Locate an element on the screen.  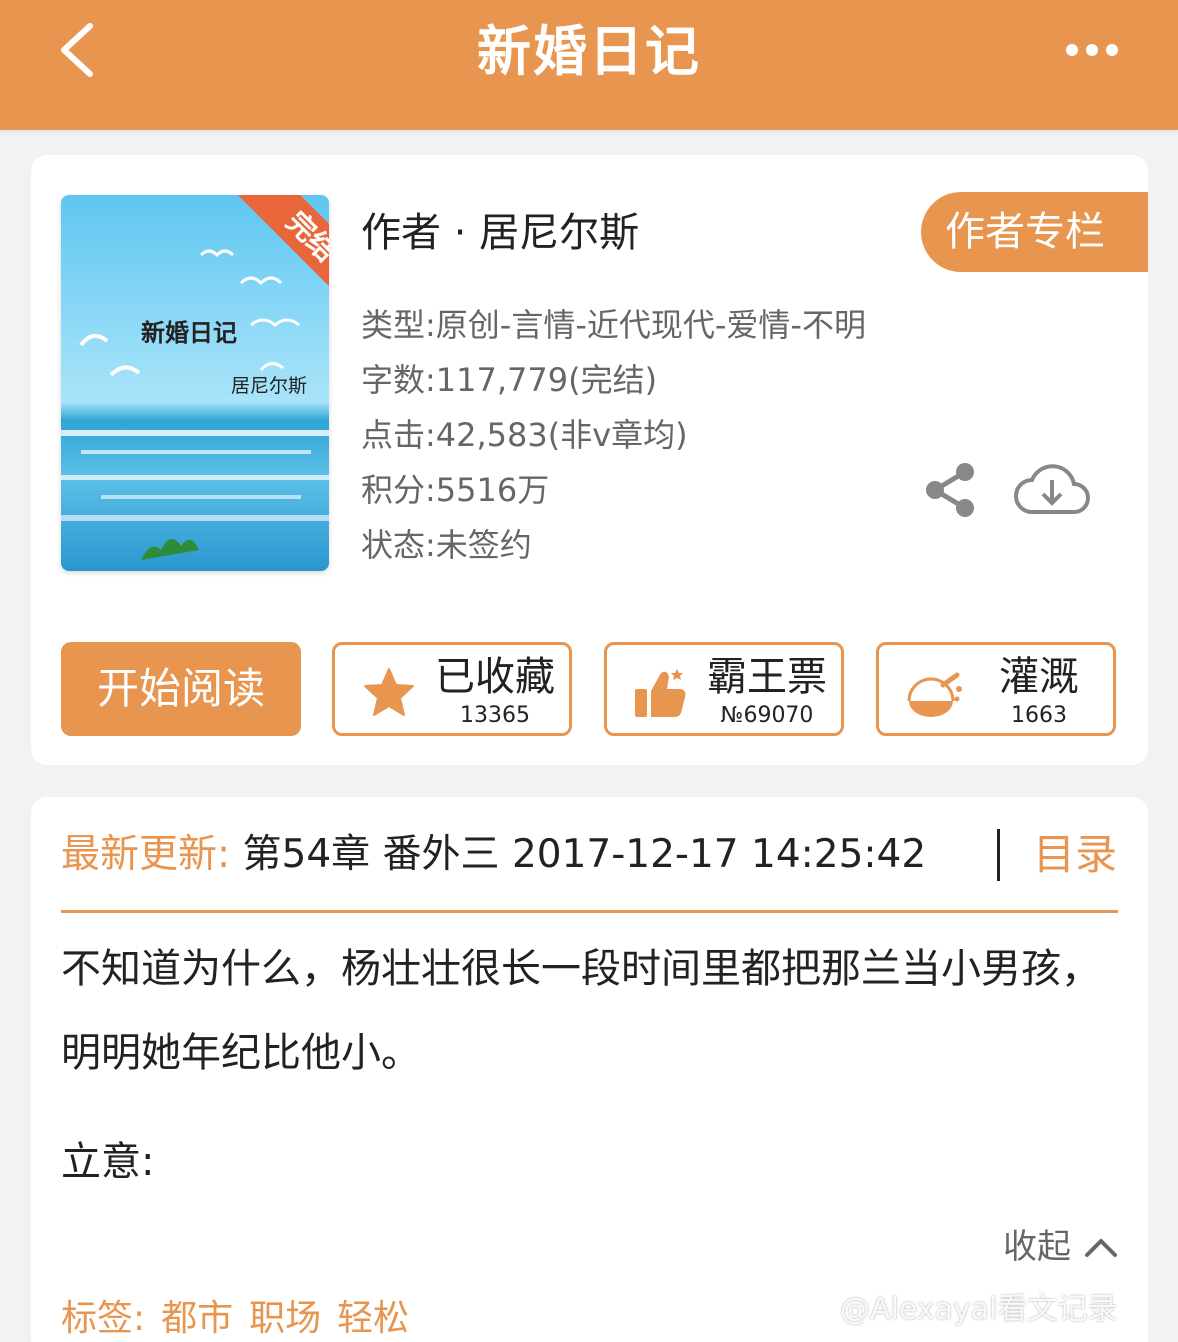
watering-icon is located at coordinates (934, 694).